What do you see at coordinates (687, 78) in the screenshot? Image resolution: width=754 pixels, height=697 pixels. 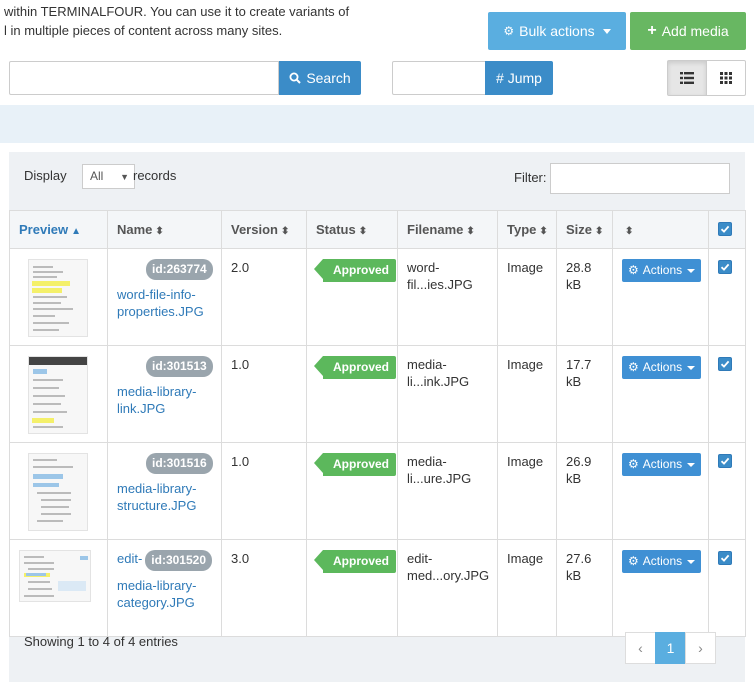 I see `list-view-button` at bounding box center [687, 78].